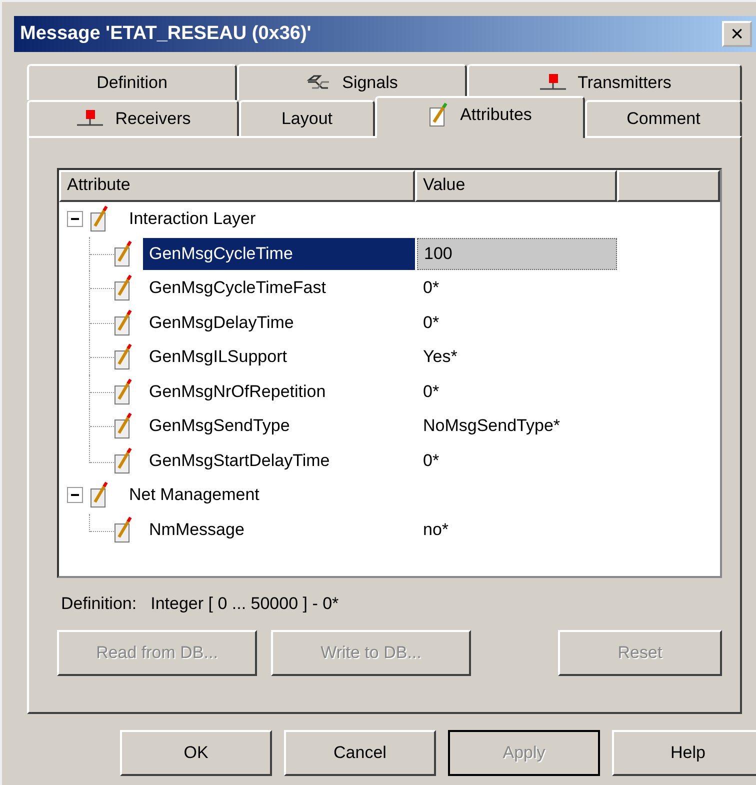  Describe the element at coordinates (517, 529) in the screenshot. I see `attribute-value: no*` at that location.